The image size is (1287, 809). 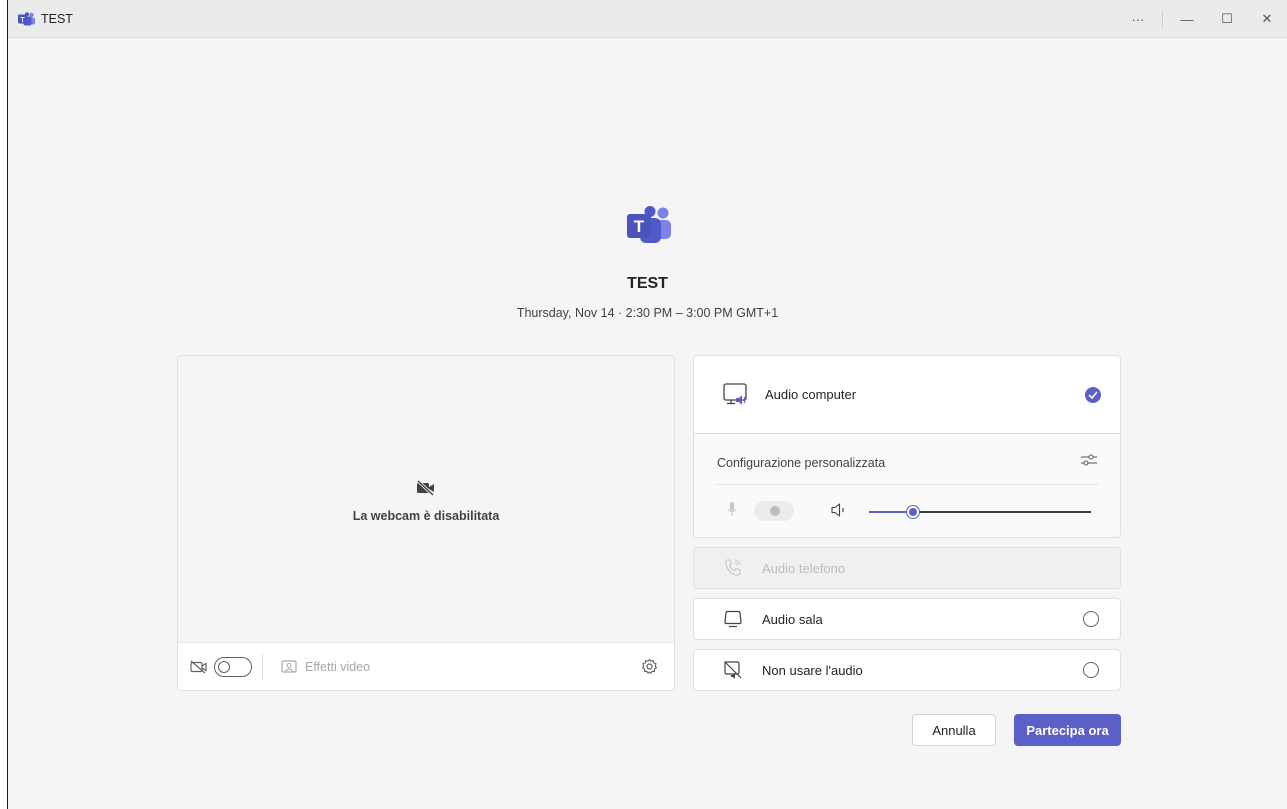 I want to click on video-effects-button: Effetti video, so click(x=325, y=667).